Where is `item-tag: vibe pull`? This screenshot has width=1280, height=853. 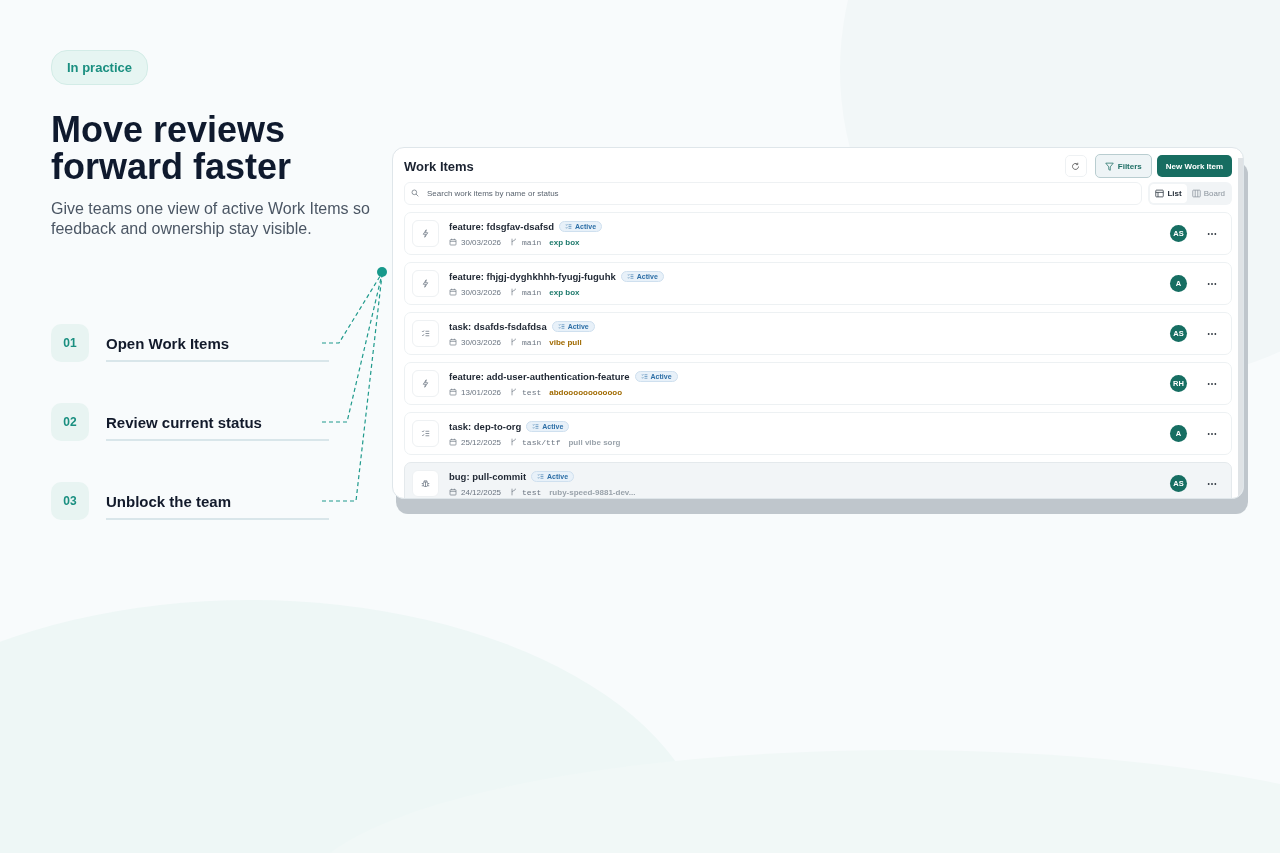 item-tag: vibe pull is located at coordinates (565, 342).